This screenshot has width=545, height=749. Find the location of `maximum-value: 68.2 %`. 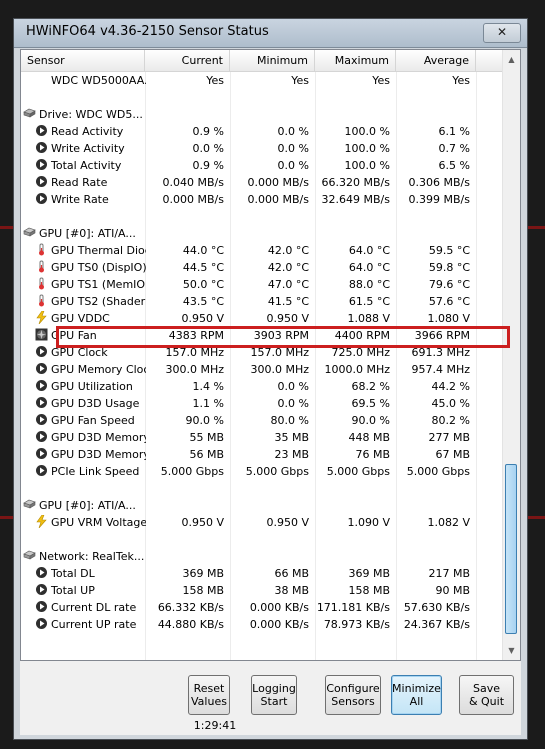

maximum-value: 68.2 % is located at coordinates (370, 386).